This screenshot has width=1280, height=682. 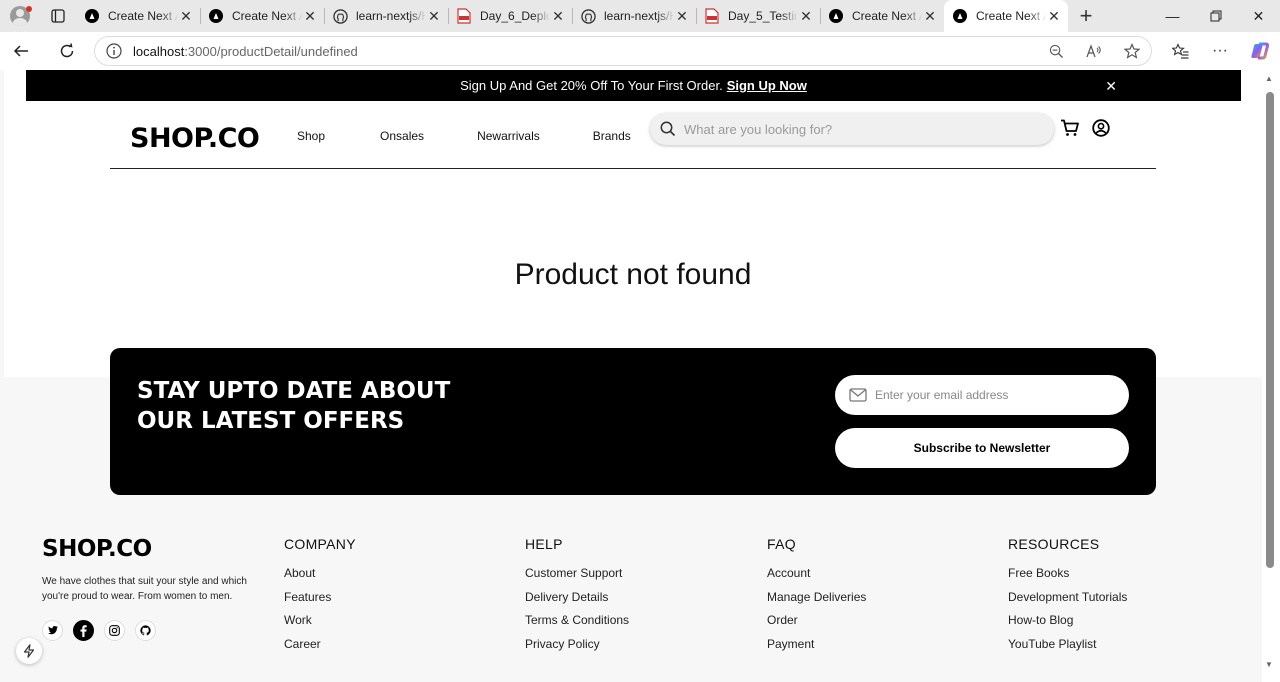 I want to click on twitter-icon, so click(x=52, y=630).